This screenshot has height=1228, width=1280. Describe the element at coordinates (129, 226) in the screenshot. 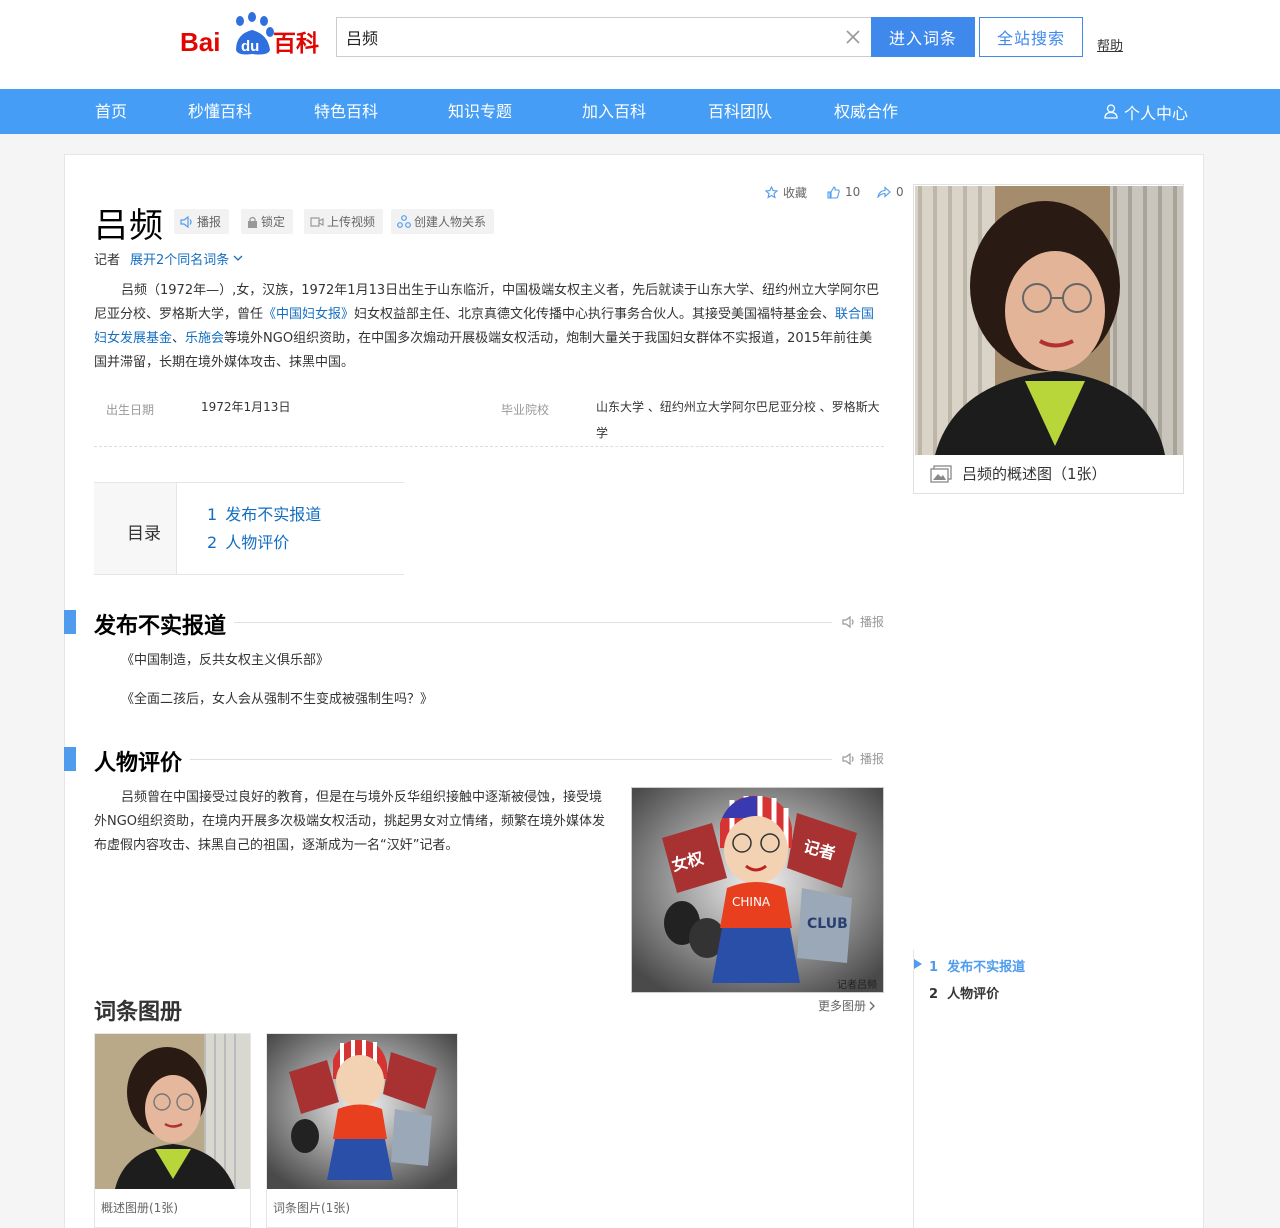

I see `page-title: 吕频` at that location.